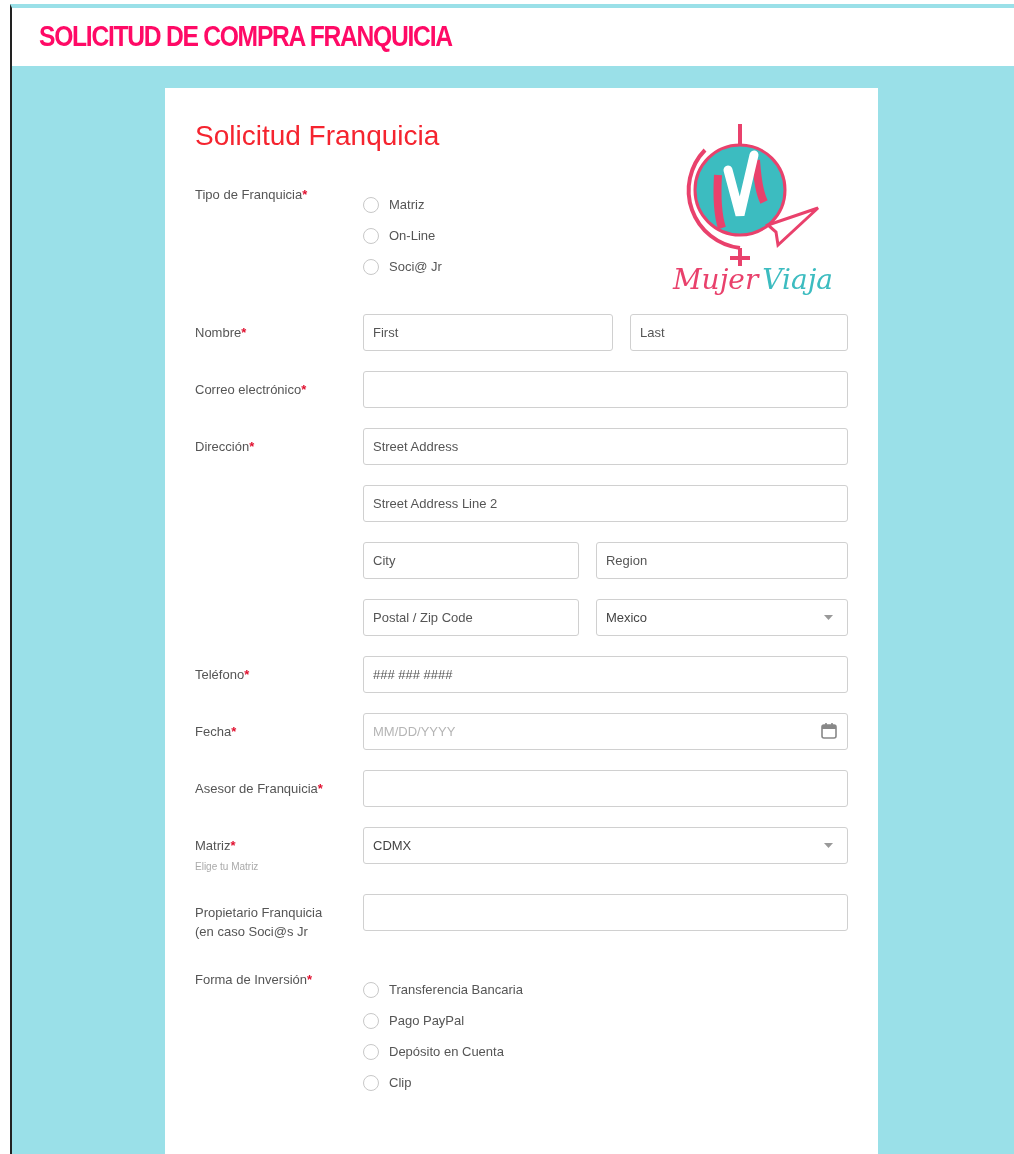 The height and width of the screenshot is (1154, 1014). What do you see at coordinates (798, 280) in the screenshot?
I see `logo-text: Viaja` at bounding box center [798, 280].